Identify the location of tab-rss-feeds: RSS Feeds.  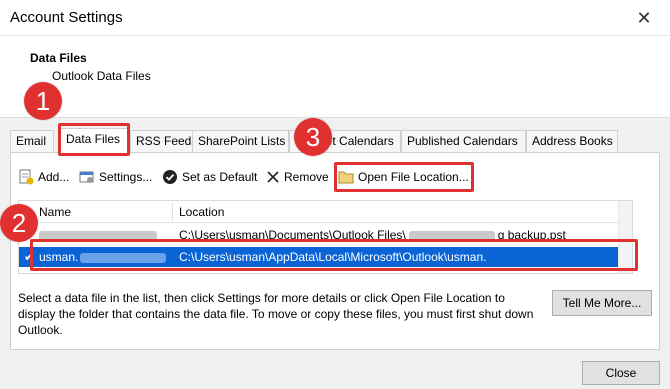
(163, 141).